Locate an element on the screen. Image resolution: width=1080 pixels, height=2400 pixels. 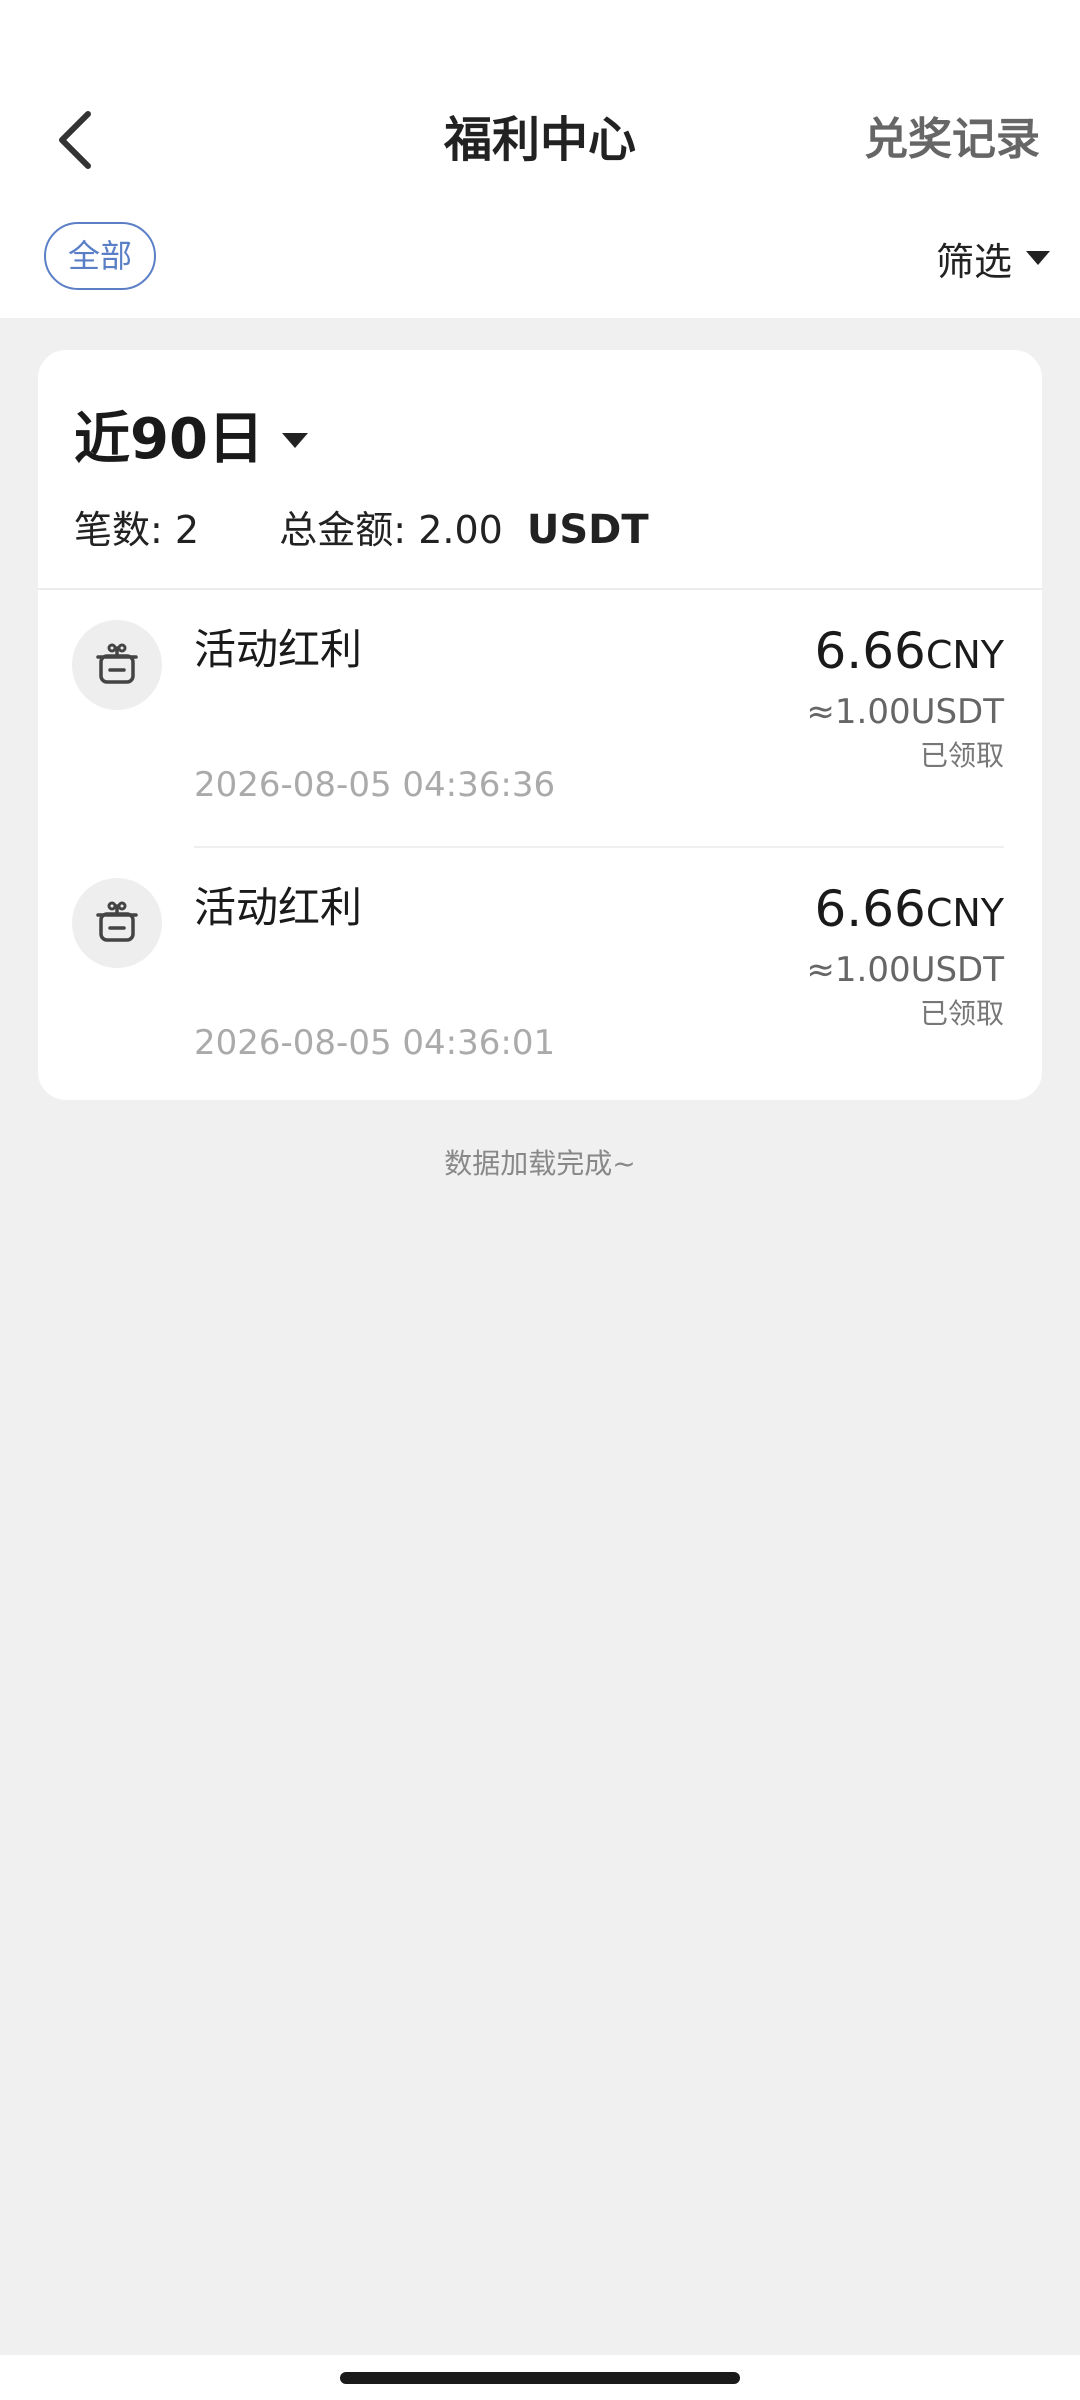
count-value: 2 is located at coordinates (187, 530).